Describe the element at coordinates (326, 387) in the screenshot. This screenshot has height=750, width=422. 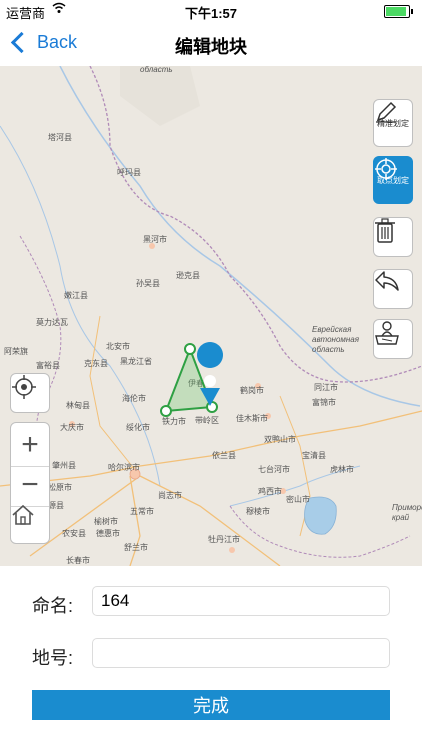
I see `map-label-tongjiang: 同江市` at that location.